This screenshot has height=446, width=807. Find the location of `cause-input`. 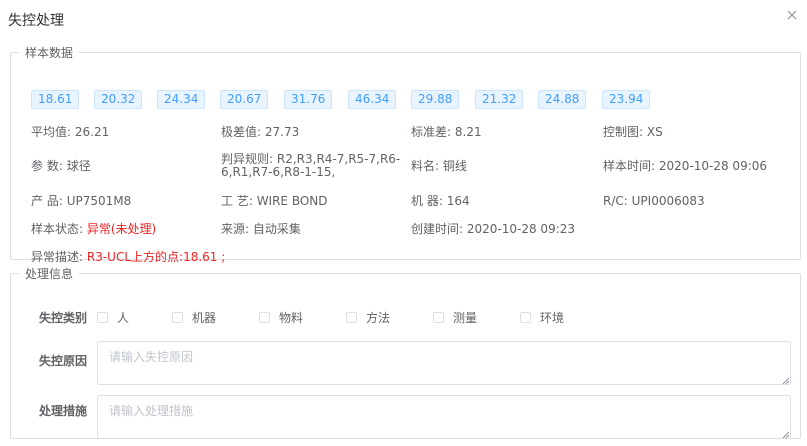

cause-input is located at coordinates (444, 363).